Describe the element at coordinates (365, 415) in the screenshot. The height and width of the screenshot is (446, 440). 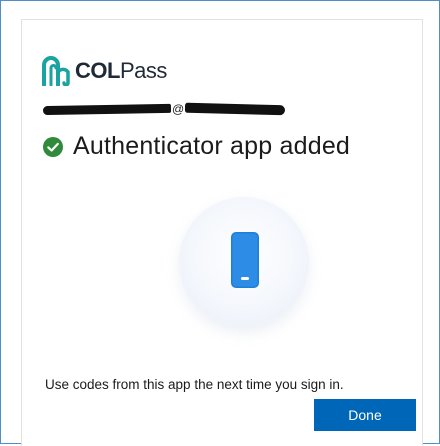
I see `done-button: Done` at that location.